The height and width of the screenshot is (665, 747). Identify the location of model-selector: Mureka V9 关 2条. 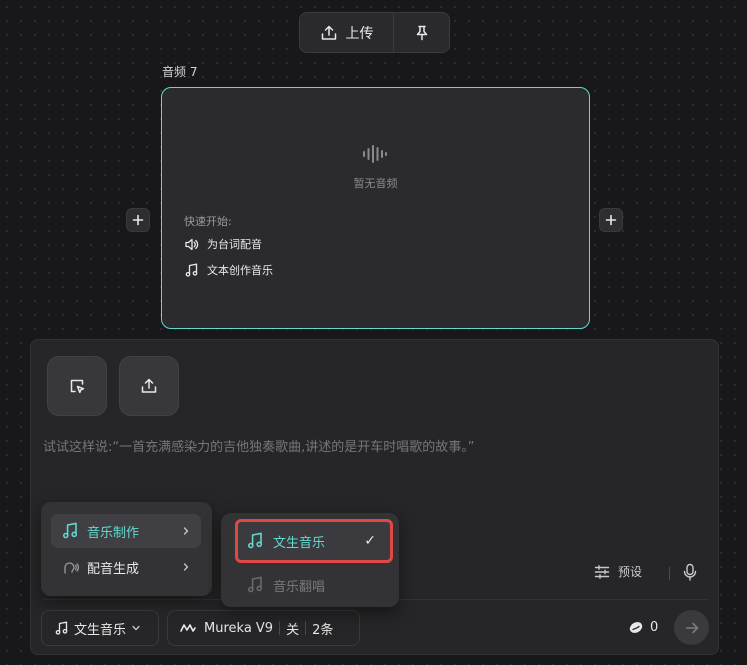
(263, 628).